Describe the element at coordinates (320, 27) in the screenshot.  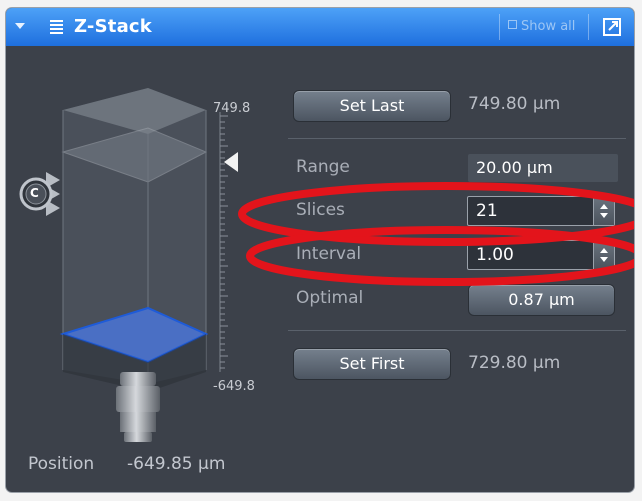
I see `panel-header: Z-Stack Show all` at that location.